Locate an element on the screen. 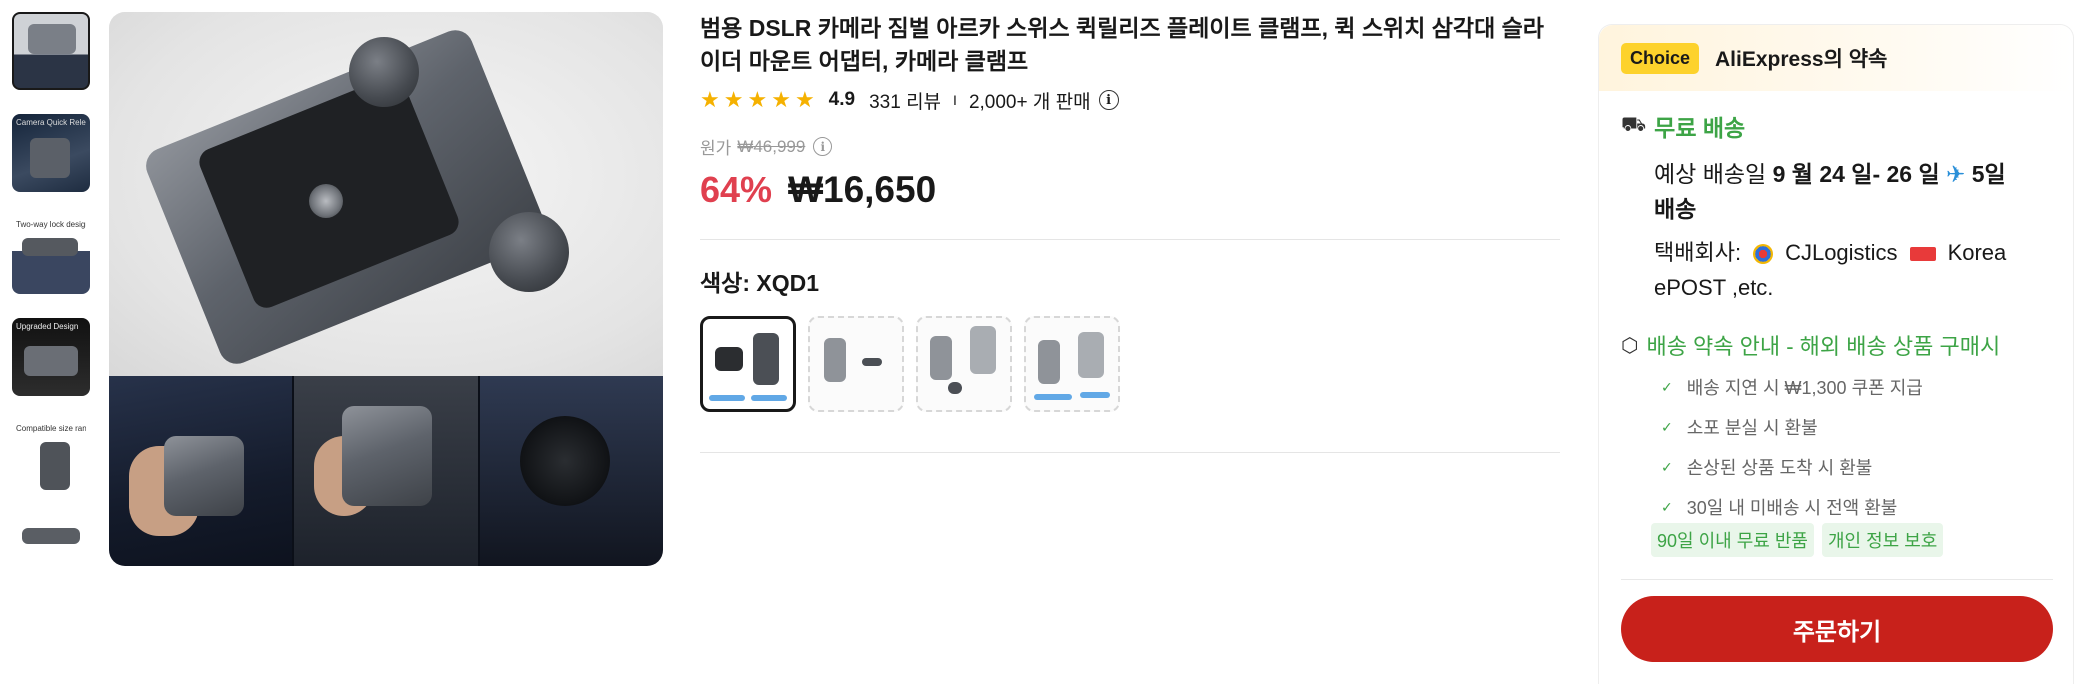 Image resolution: width=2083 pixels, height=684 pixels. camera-lens-graphic is located at coordinates (564, 461).